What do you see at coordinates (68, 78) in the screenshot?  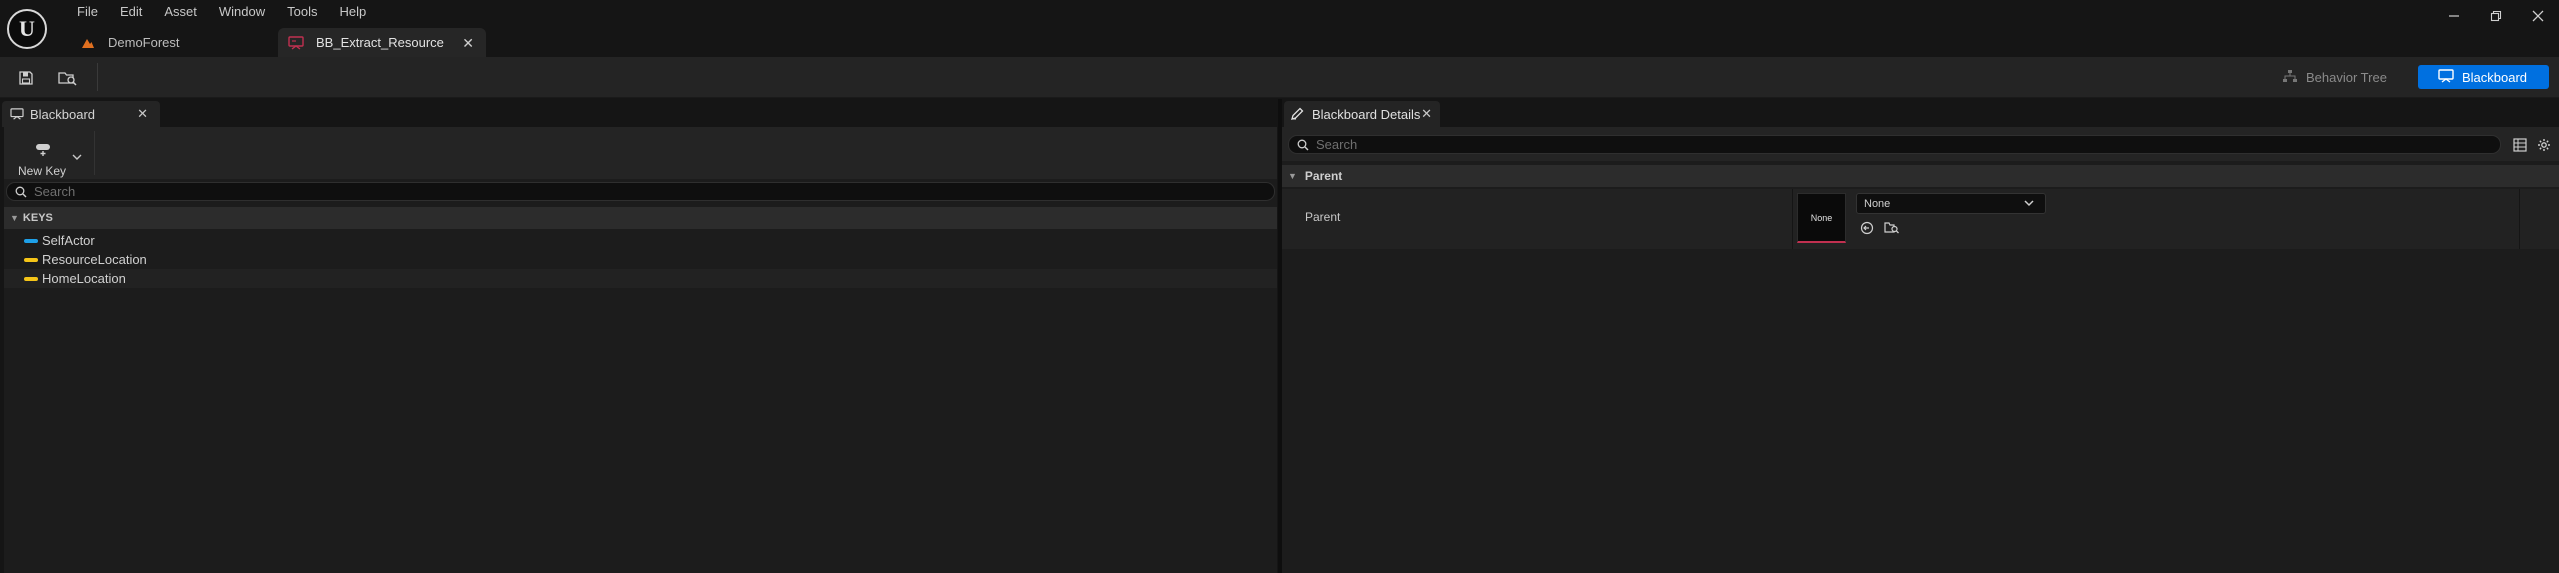 I see `browse-content-icon` at bounding box center [68, 78].